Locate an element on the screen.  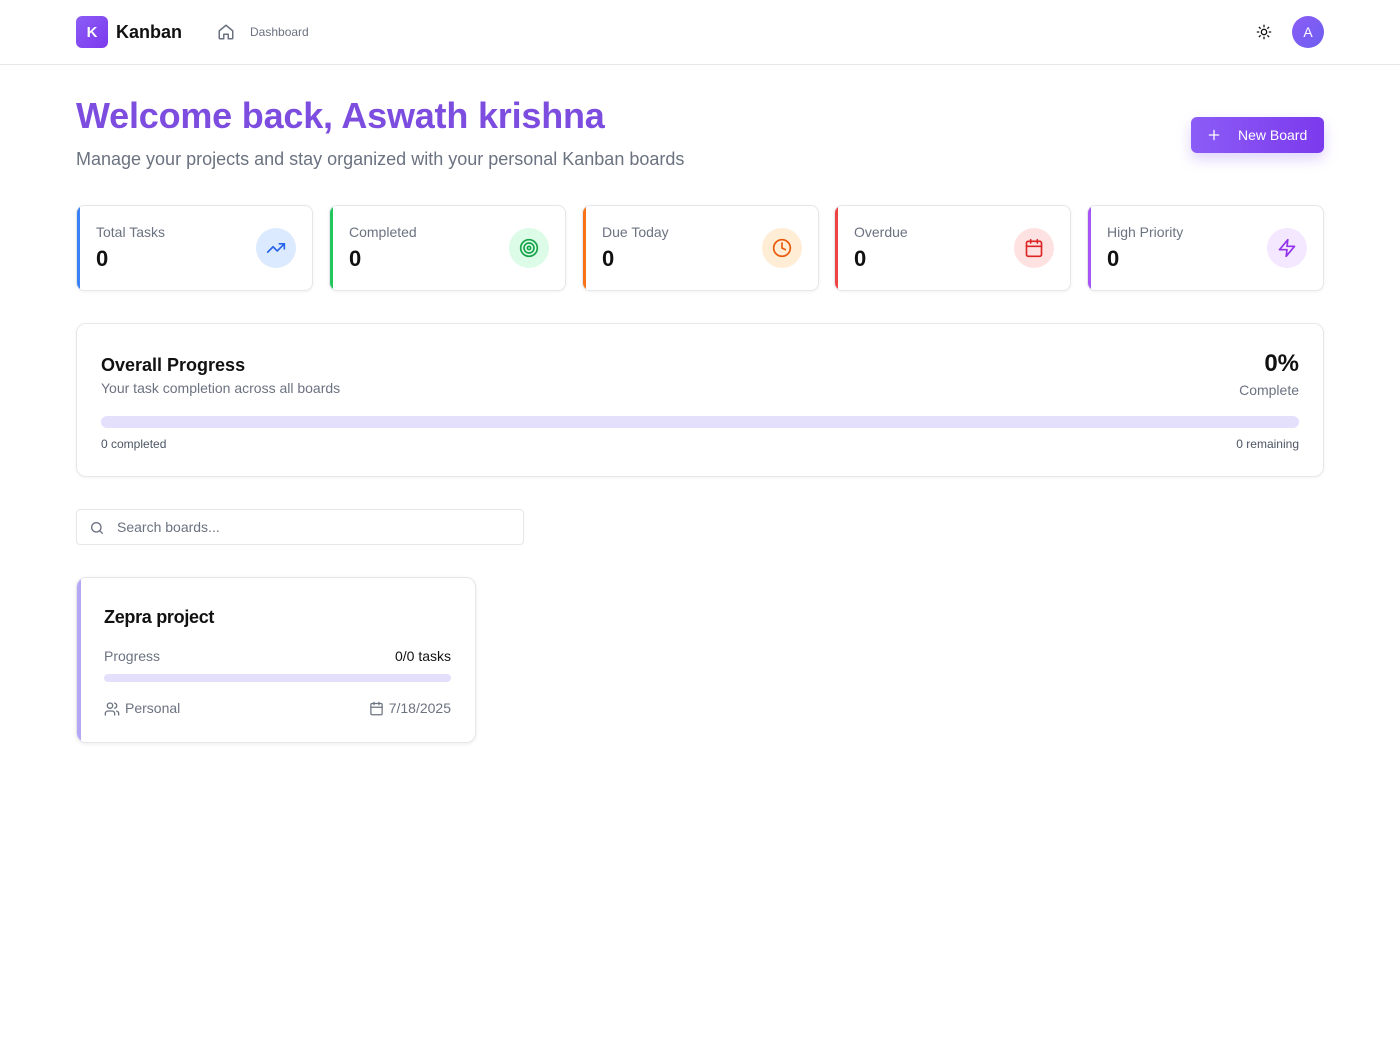
board-progress-label: Progress is located at coordinates (132, 656).